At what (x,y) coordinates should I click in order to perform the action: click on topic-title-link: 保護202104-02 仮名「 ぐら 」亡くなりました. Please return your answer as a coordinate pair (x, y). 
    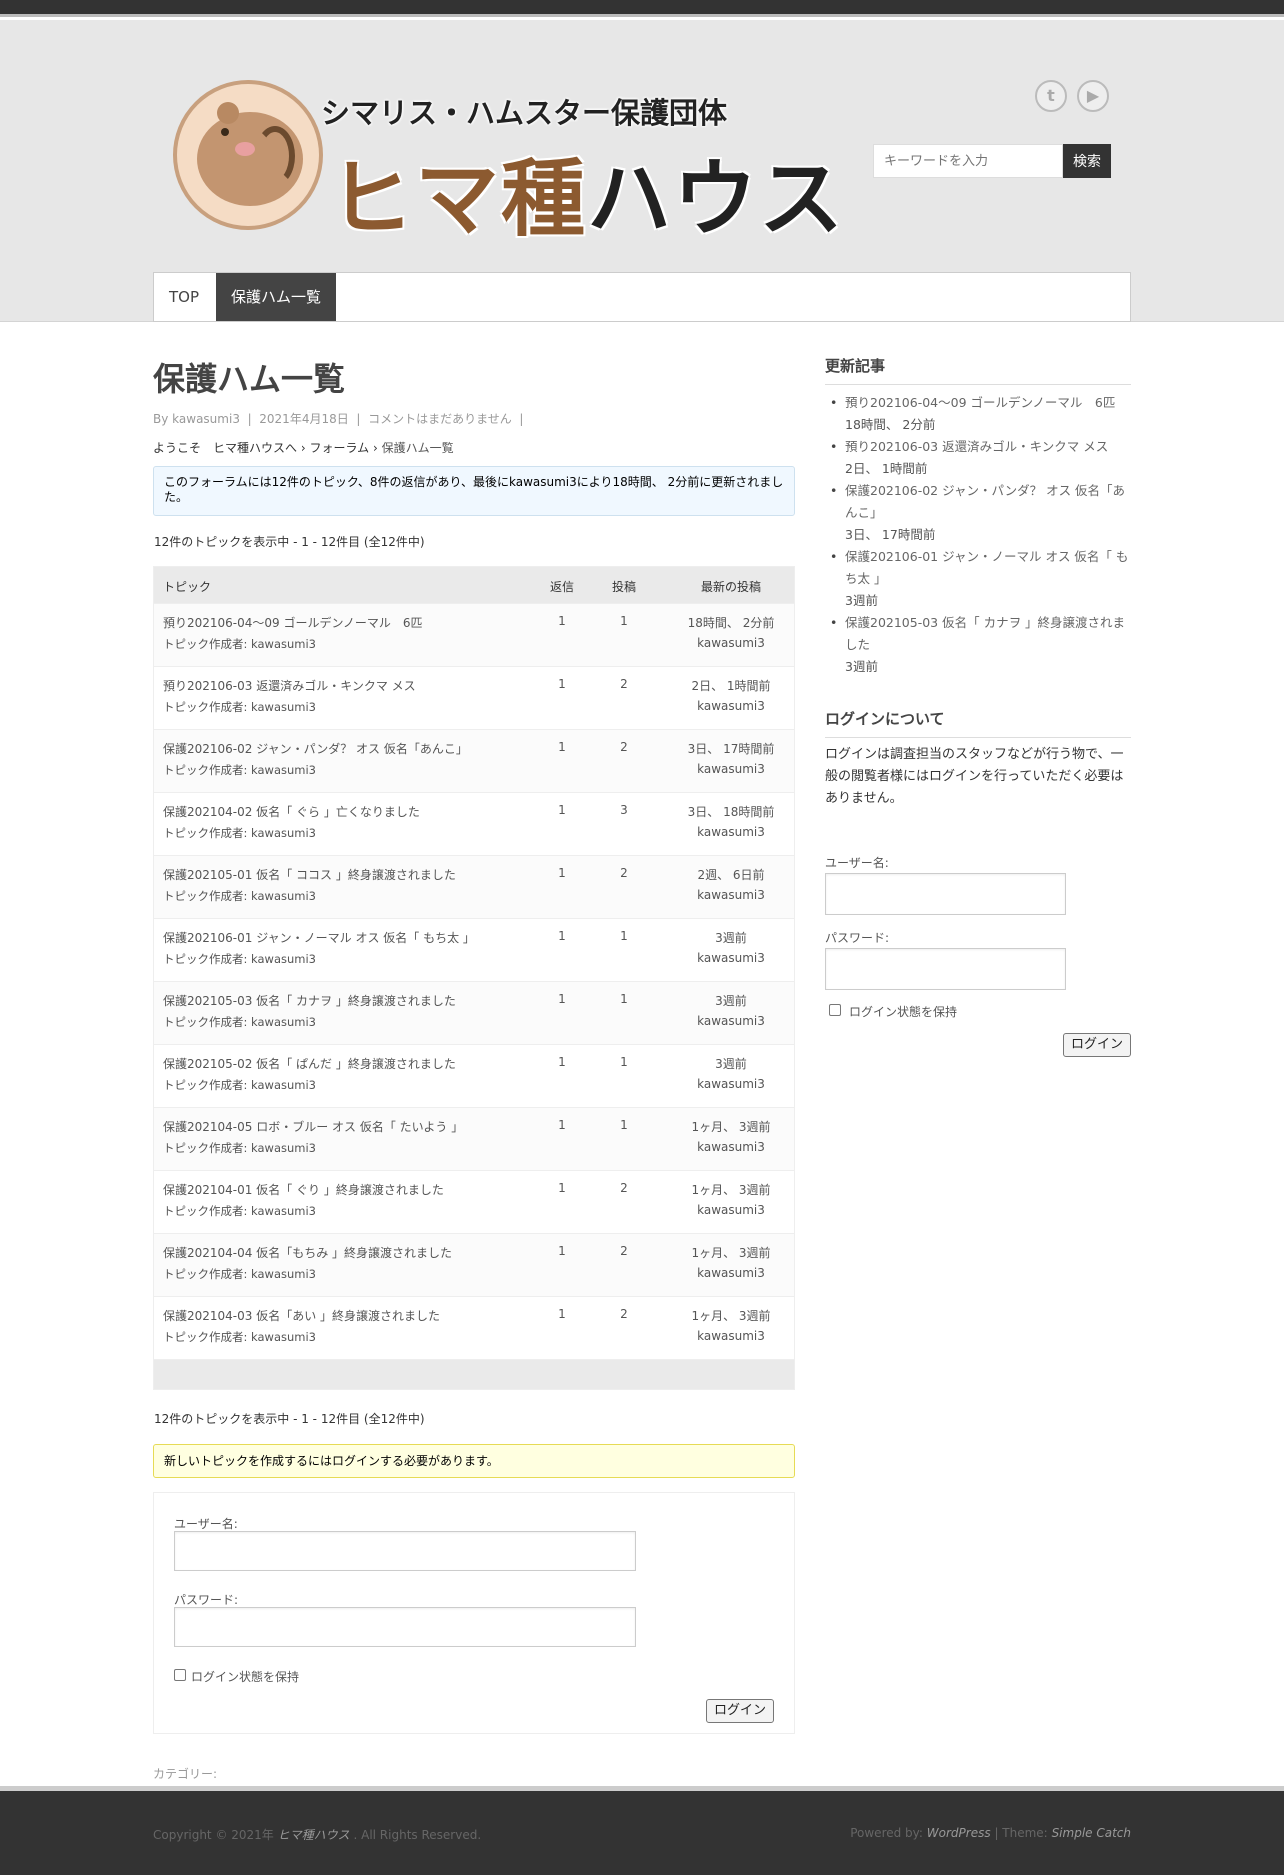
    Looking at the image, I should click on (291, 811).